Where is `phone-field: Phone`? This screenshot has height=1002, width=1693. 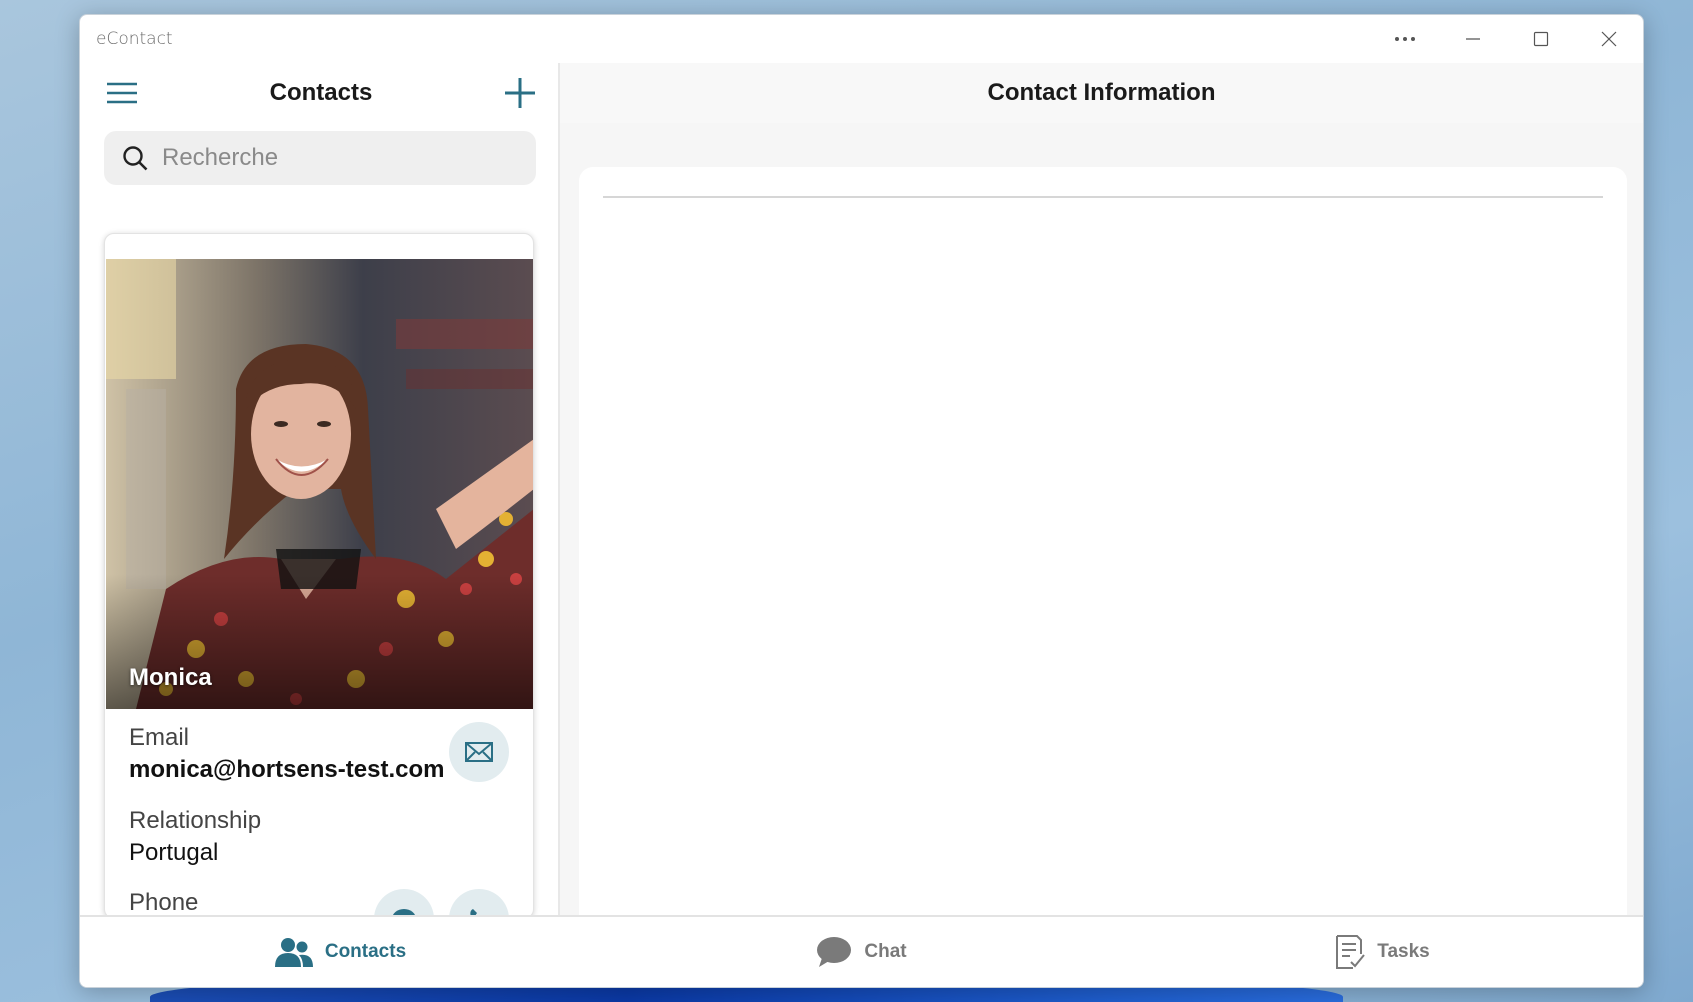
phone-field: Phone is located at coordinates (163, 903).